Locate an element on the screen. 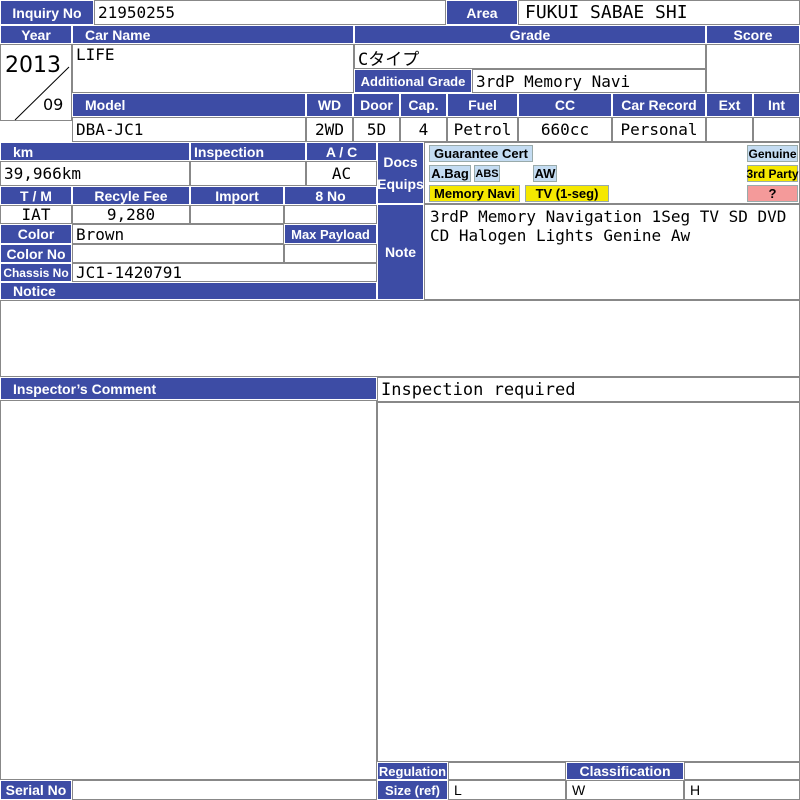  chassis-no-value: JC1-1420791 is located at coordinates (224, 272).